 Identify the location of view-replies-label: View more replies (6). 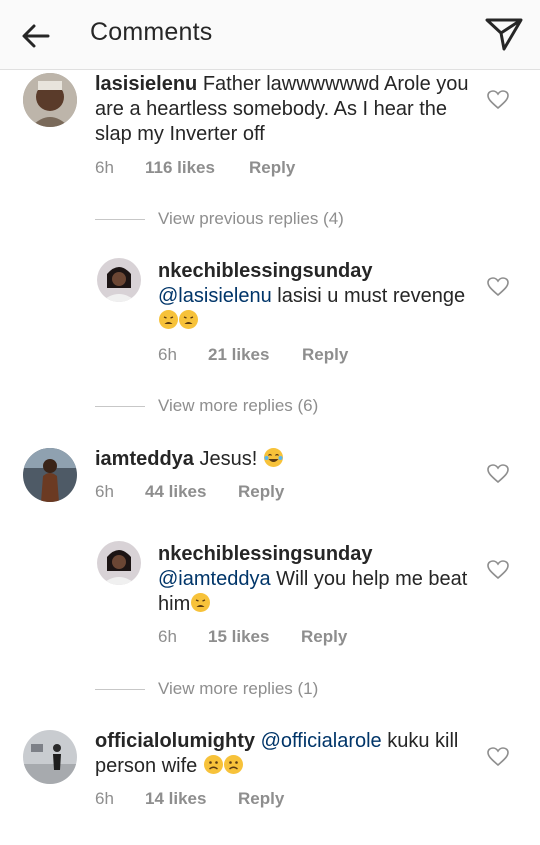
(238, 406).